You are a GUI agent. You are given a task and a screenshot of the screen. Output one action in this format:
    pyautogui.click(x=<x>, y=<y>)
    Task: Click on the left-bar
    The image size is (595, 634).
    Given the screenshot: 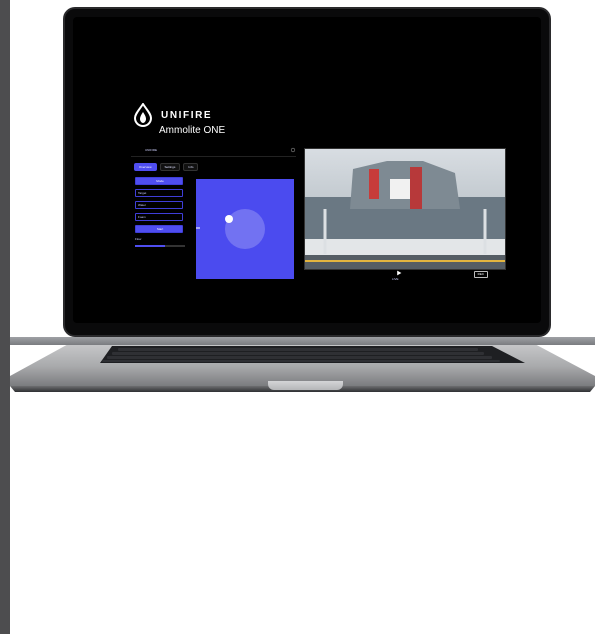 What is the action you would take?
    pyautogui.click(x=5, y=317)
    